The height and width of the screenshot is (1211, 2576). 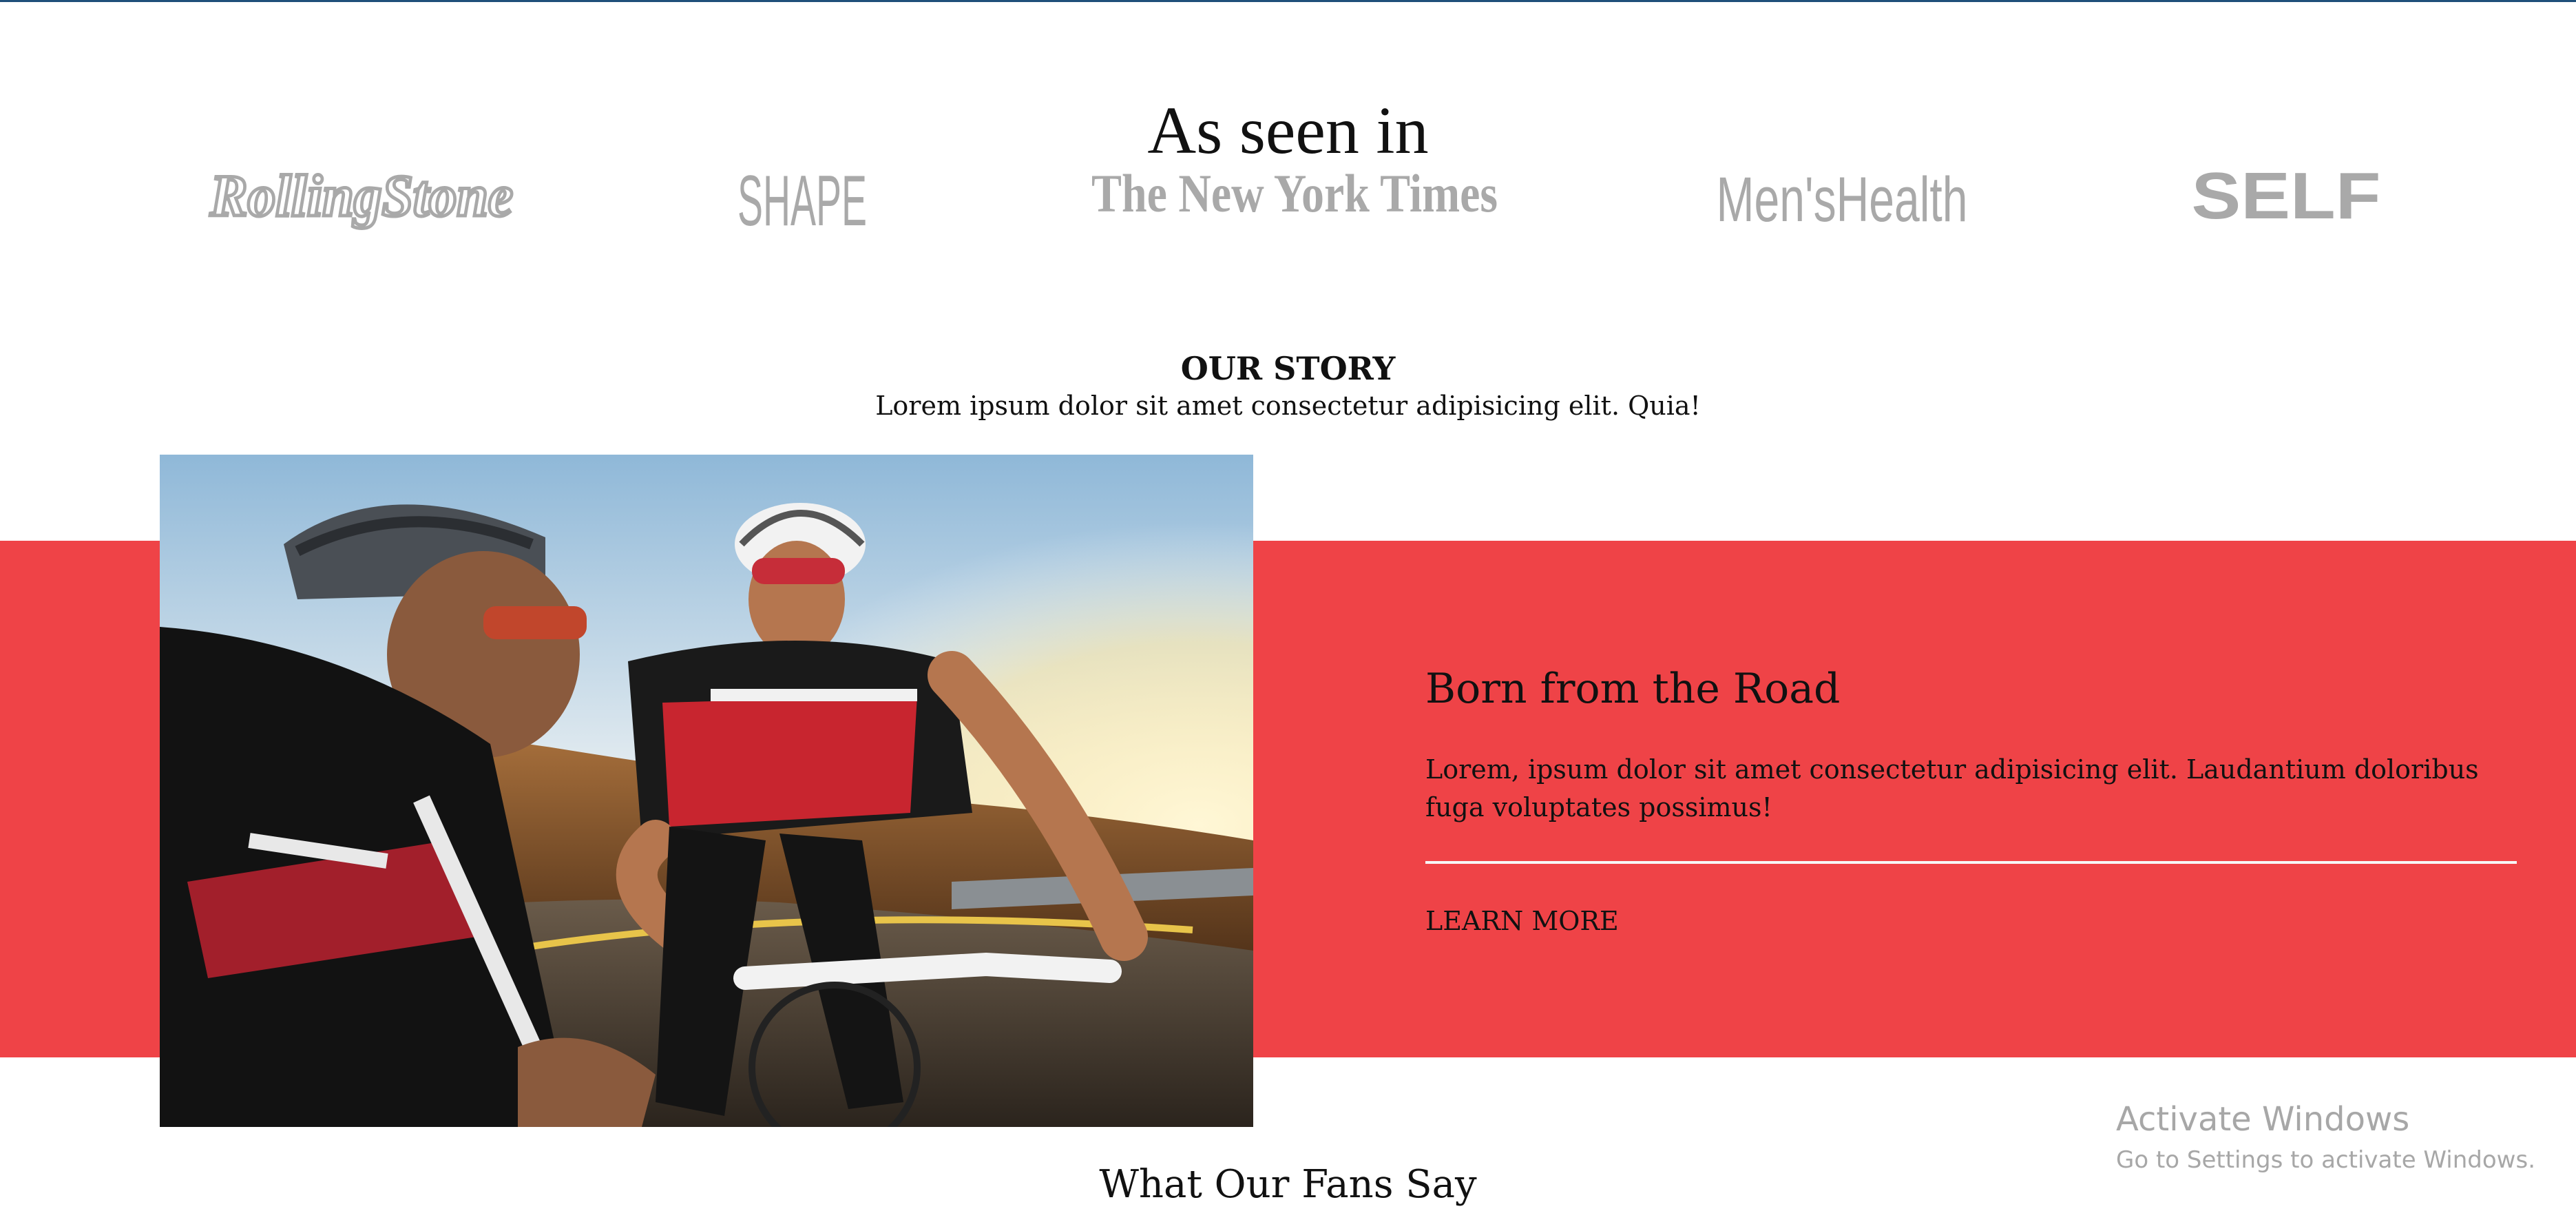 I want to click on mens-health-logo: Men'sHealth, so click(x=1842, y=199).